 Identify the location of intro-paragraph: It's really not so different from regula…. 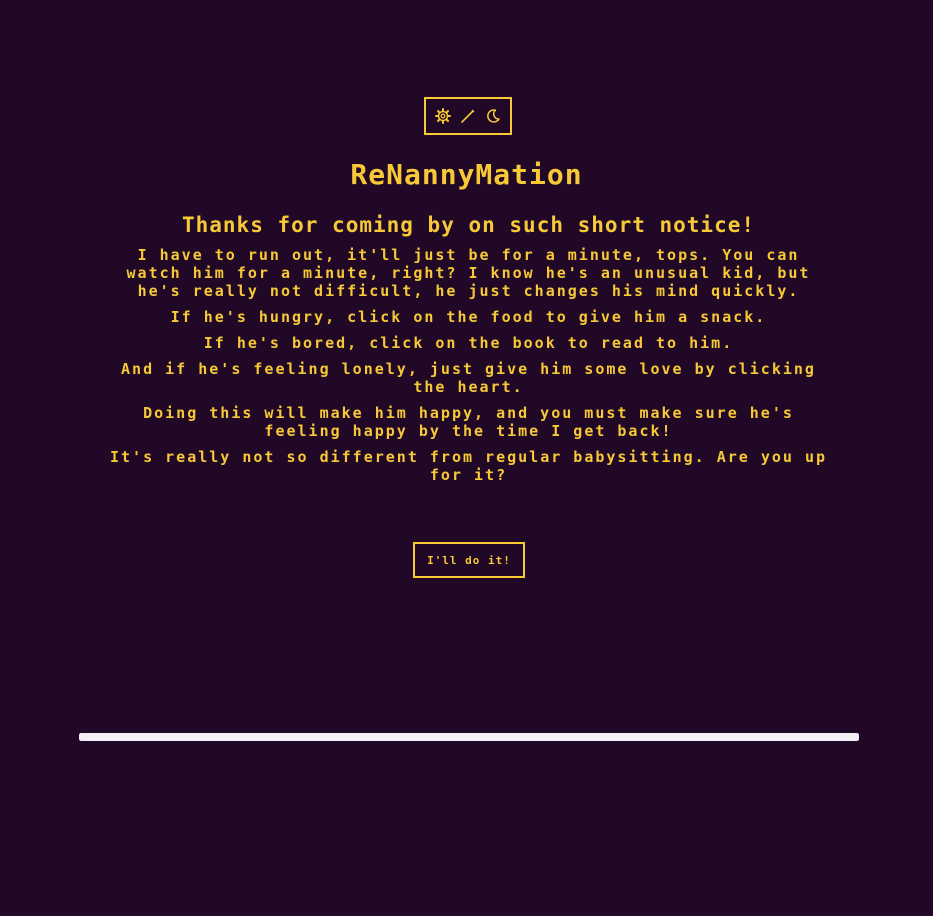
(468, 466).